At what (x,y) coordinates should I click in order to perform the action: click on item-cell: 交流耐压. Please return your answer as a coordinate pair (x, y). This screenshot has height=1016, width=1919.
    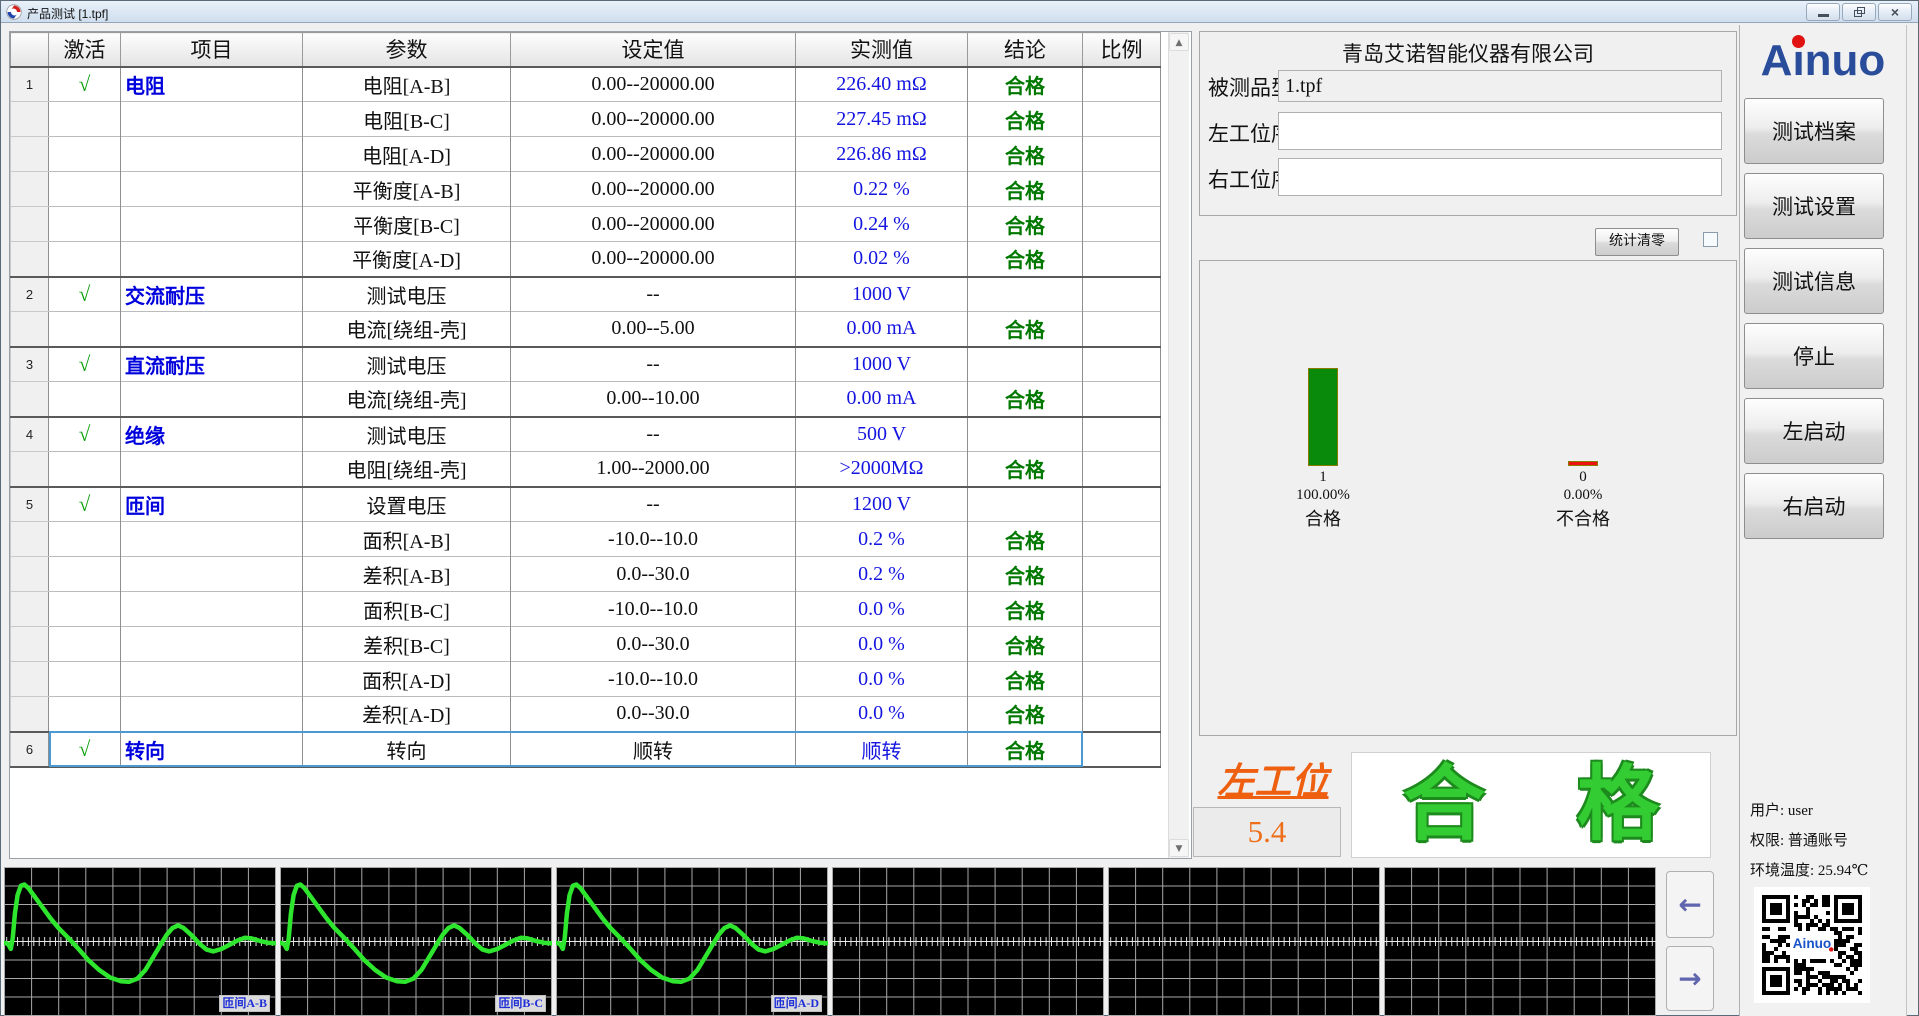
    Looking at the image, I should click on (211, 293).